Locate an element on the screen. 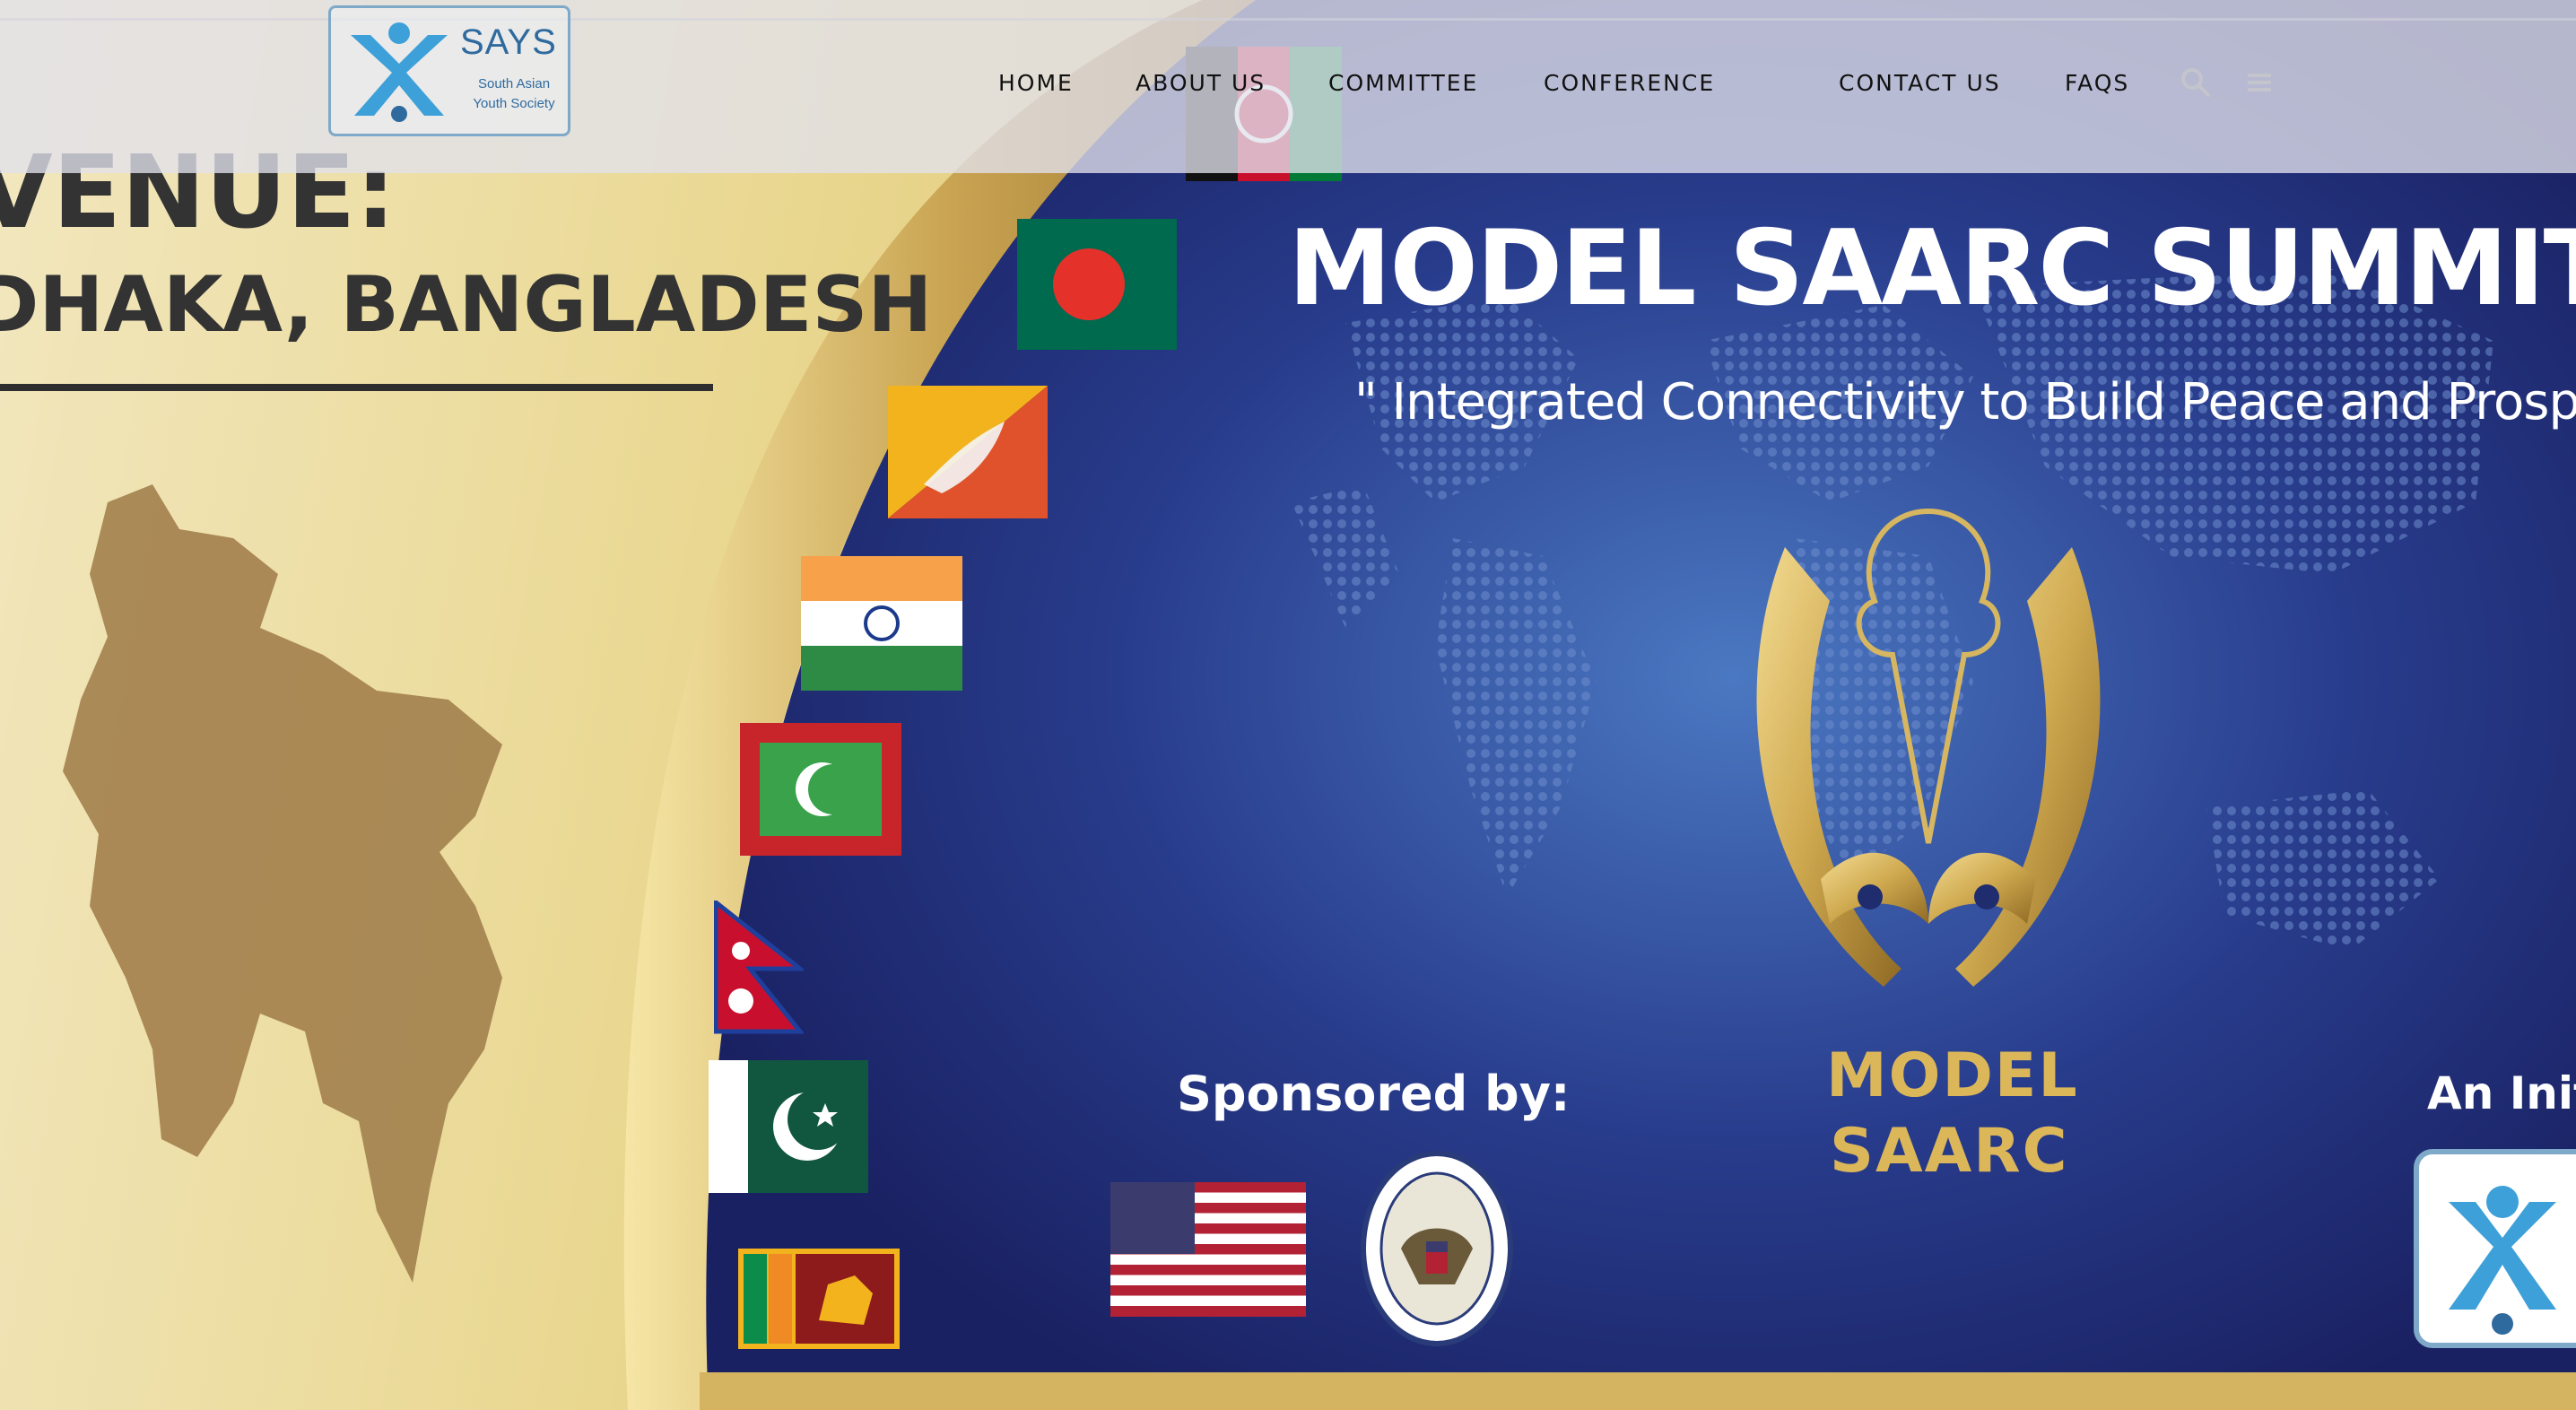 The width and height of the screenshot is (2576, 1410). nav-conference: CONFERENCE is located at coordinates (1629, 83).